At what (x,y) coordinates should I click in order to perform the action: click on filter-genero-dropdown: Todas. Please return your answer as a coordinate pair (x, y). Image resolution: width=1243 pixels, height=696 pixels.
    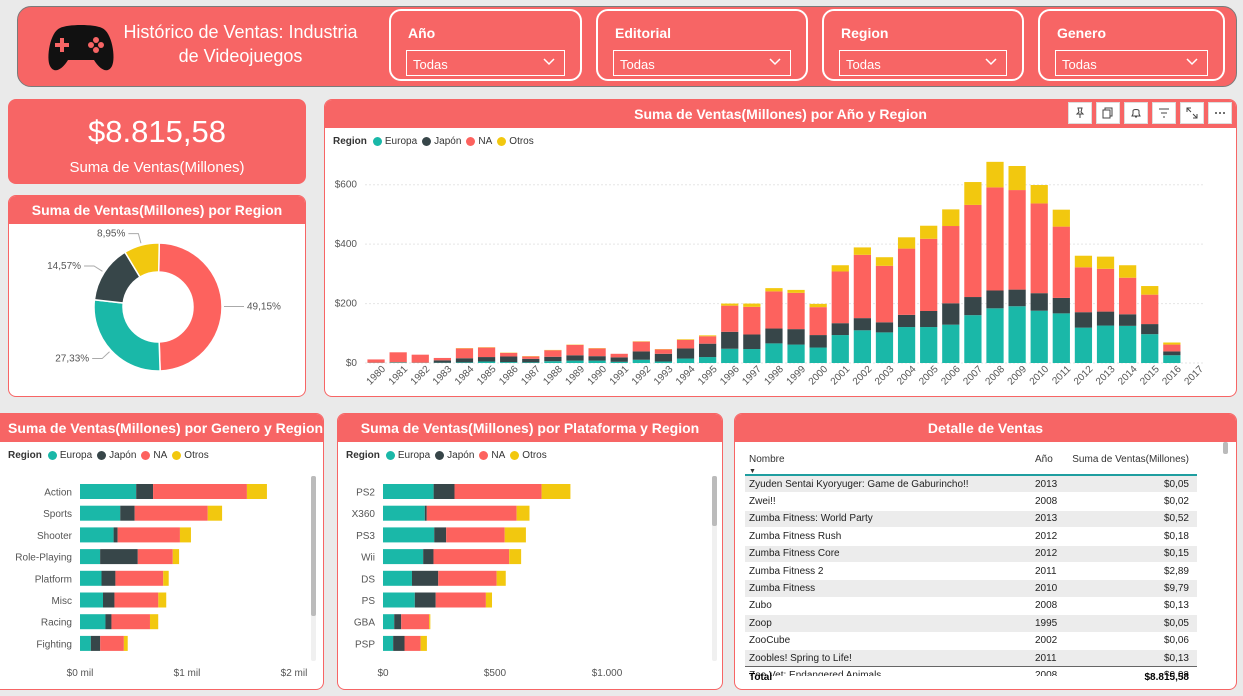
    Looking at the image, I should click on (1131, 63).